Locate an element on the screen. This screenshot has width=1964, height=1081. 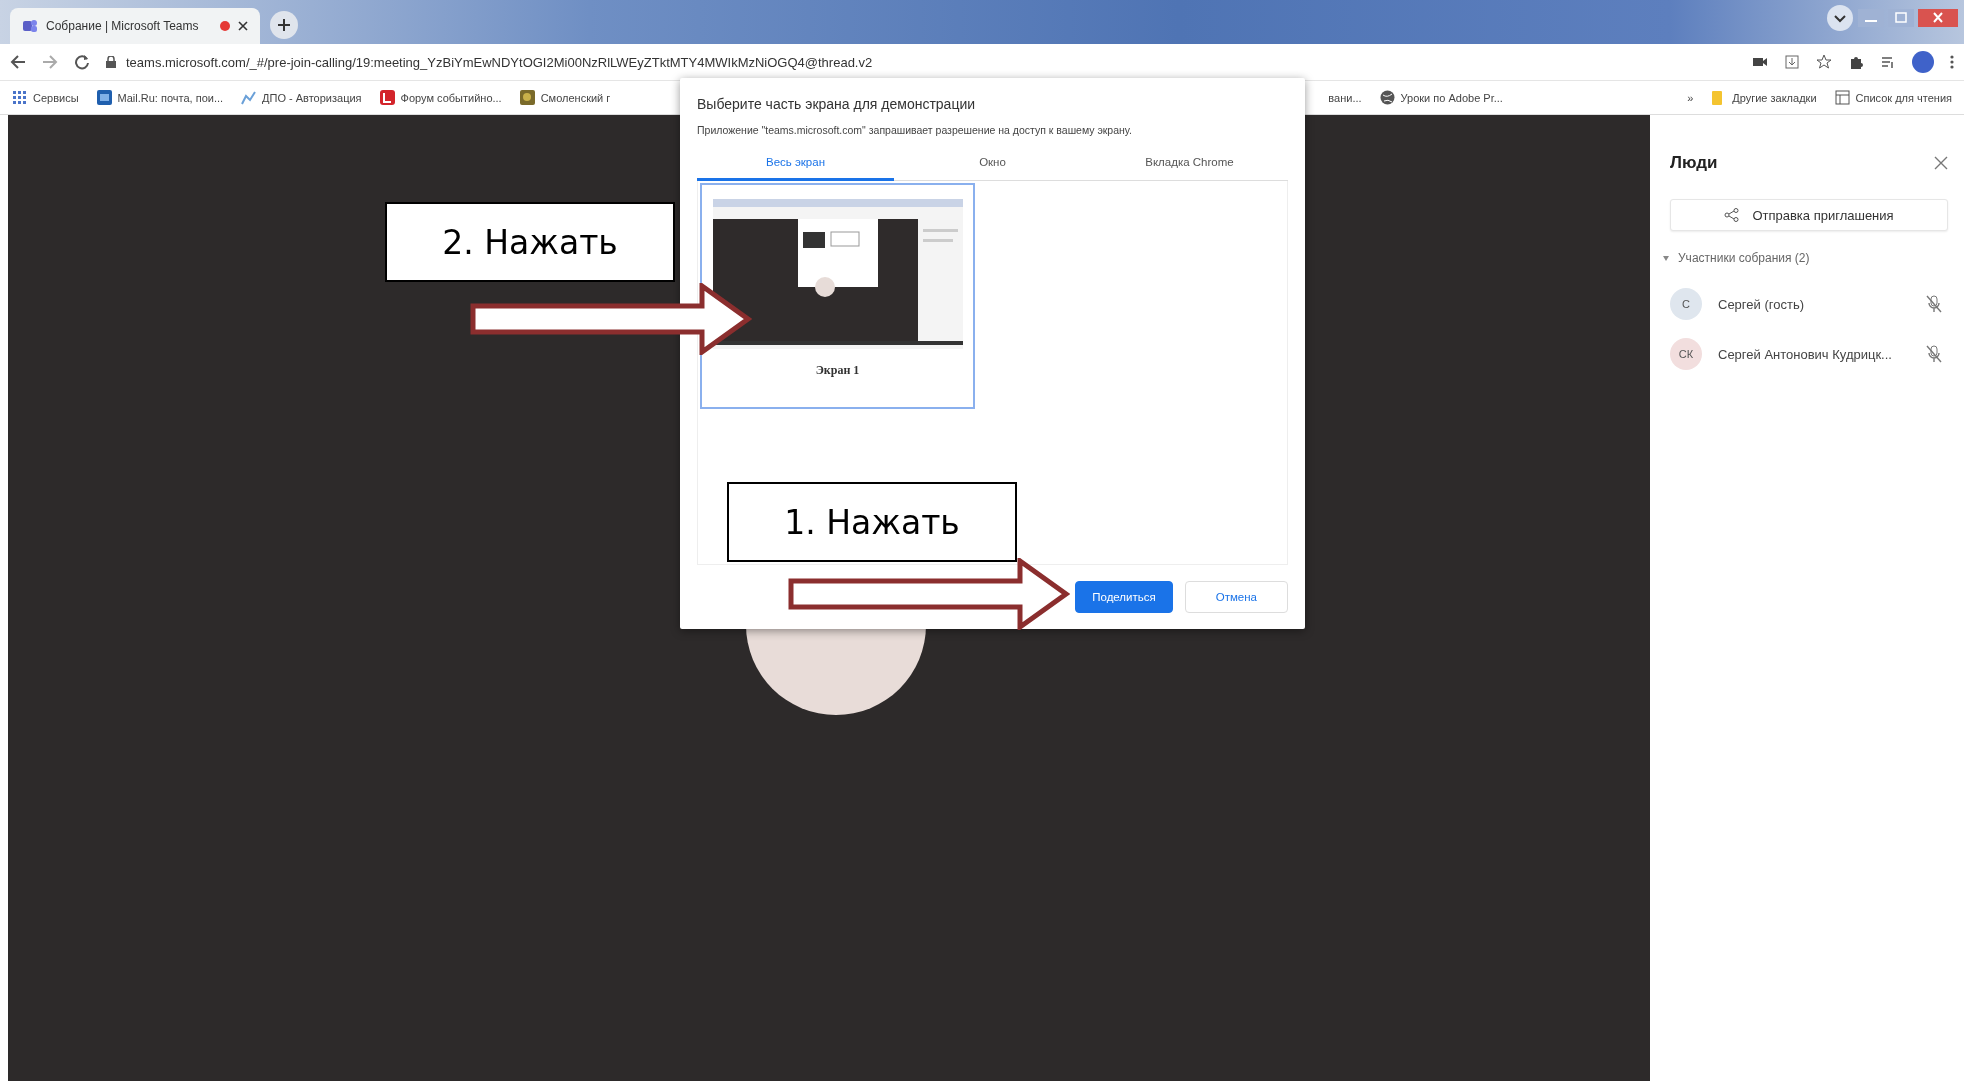
teams-logo-icon is located at coordinates (30, 26).